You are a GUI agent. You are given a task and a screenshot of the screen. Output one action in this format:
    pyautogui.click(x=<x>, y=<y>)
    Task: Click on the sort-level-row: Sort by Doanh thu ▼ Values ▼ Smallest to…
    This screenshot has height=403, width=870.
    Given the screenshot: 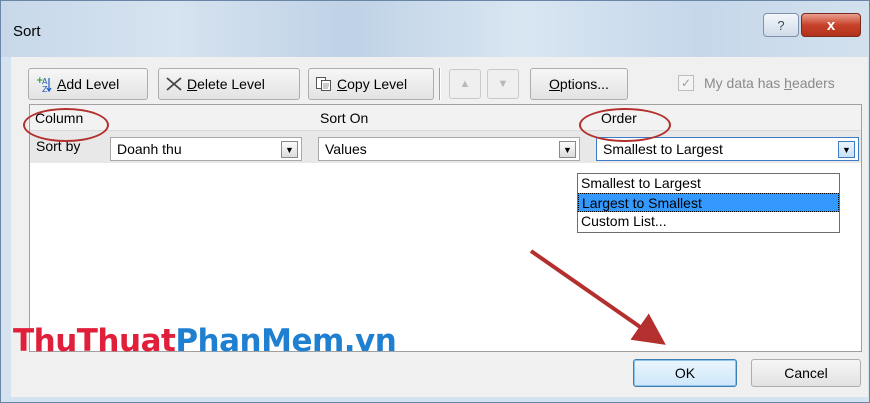 What is the action you would take?
    pyautogui.click(x=445, y=147)
    